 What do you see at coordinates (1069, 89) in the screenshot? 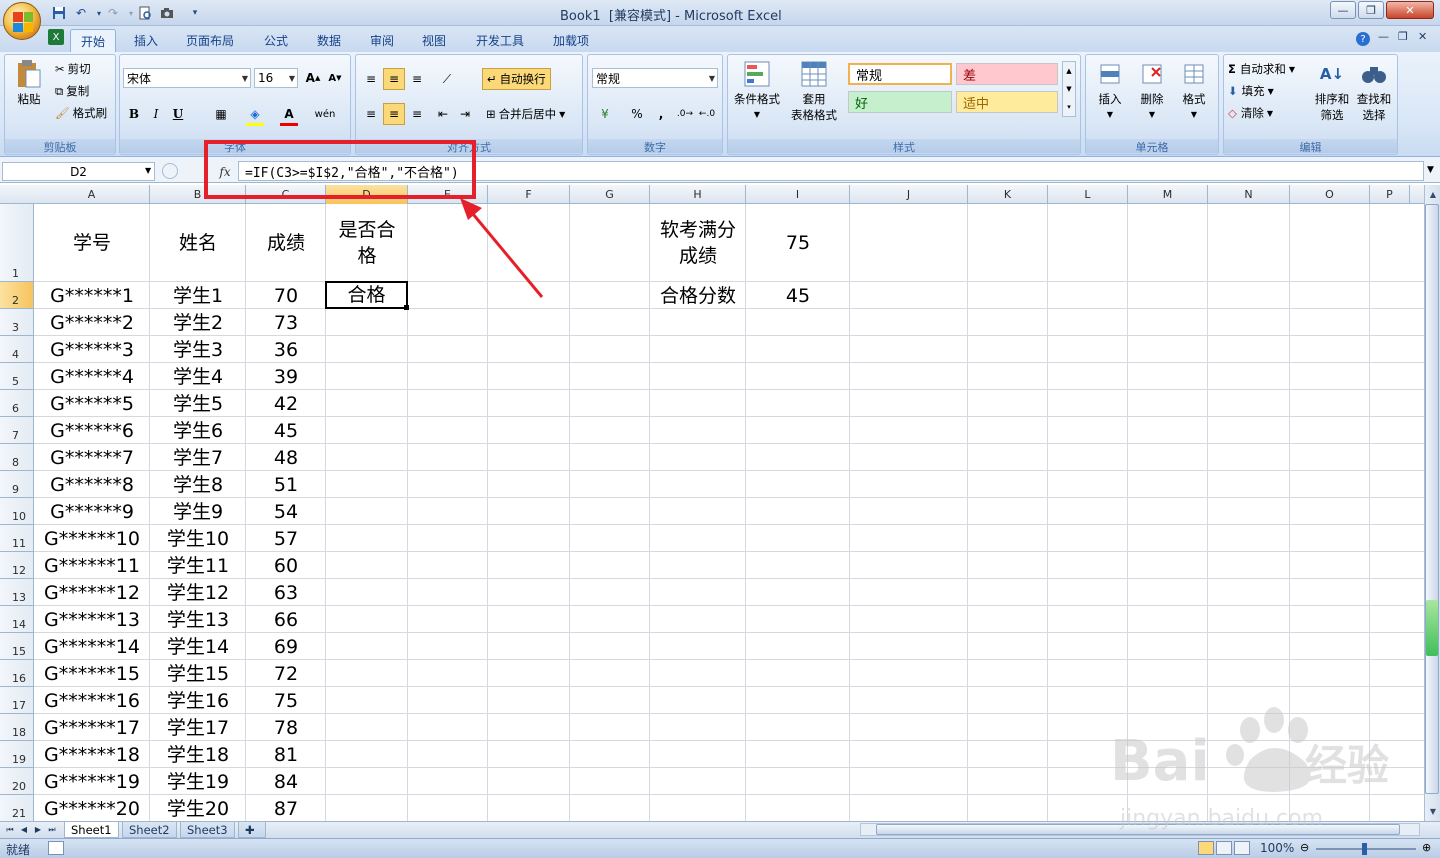
I see `styles-gallery-scroll: ▲ ▼ ▾` at bounding box center [1069, 89].